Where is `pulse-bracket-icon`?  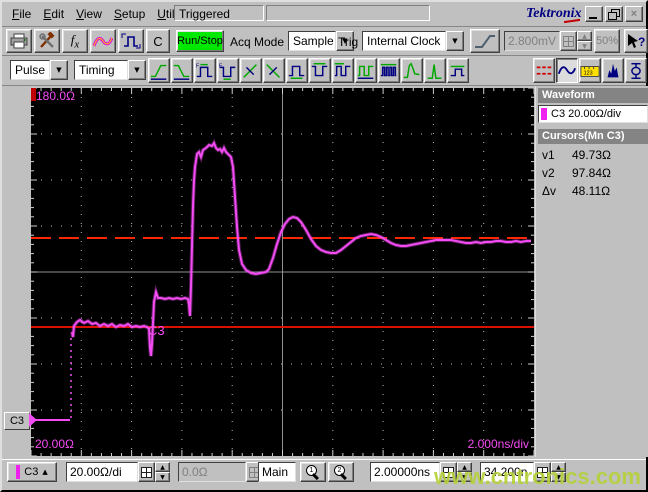
pulse-bracket-icon is located at coordinates (131, 41).